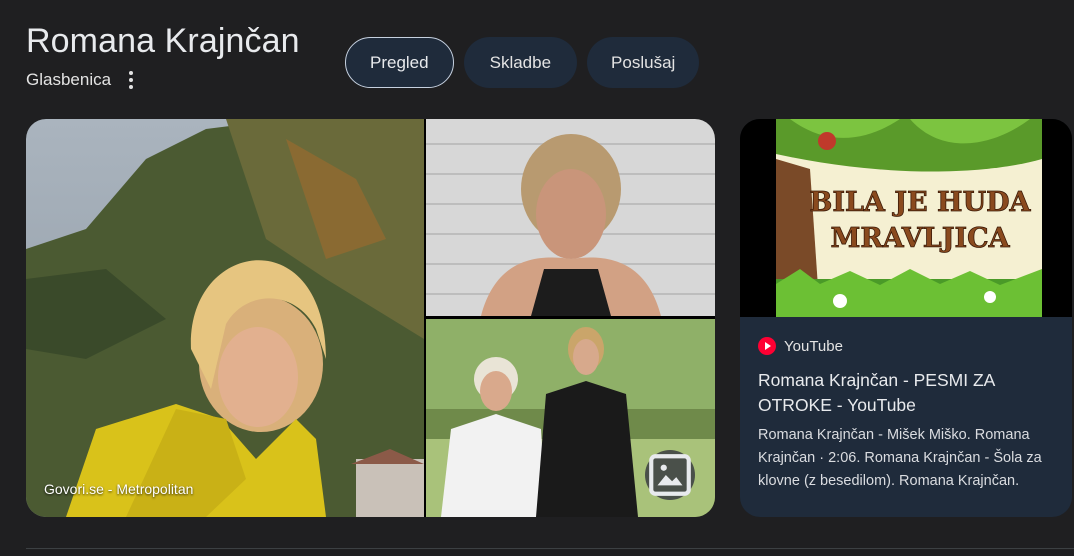 Image resolution: width=1074 pixels, height=556 pixels. Describe the element at coordinates (921, 202) in the screenshot. I see `thumbnail-text-line1: BILA JE HUDA` at that location.